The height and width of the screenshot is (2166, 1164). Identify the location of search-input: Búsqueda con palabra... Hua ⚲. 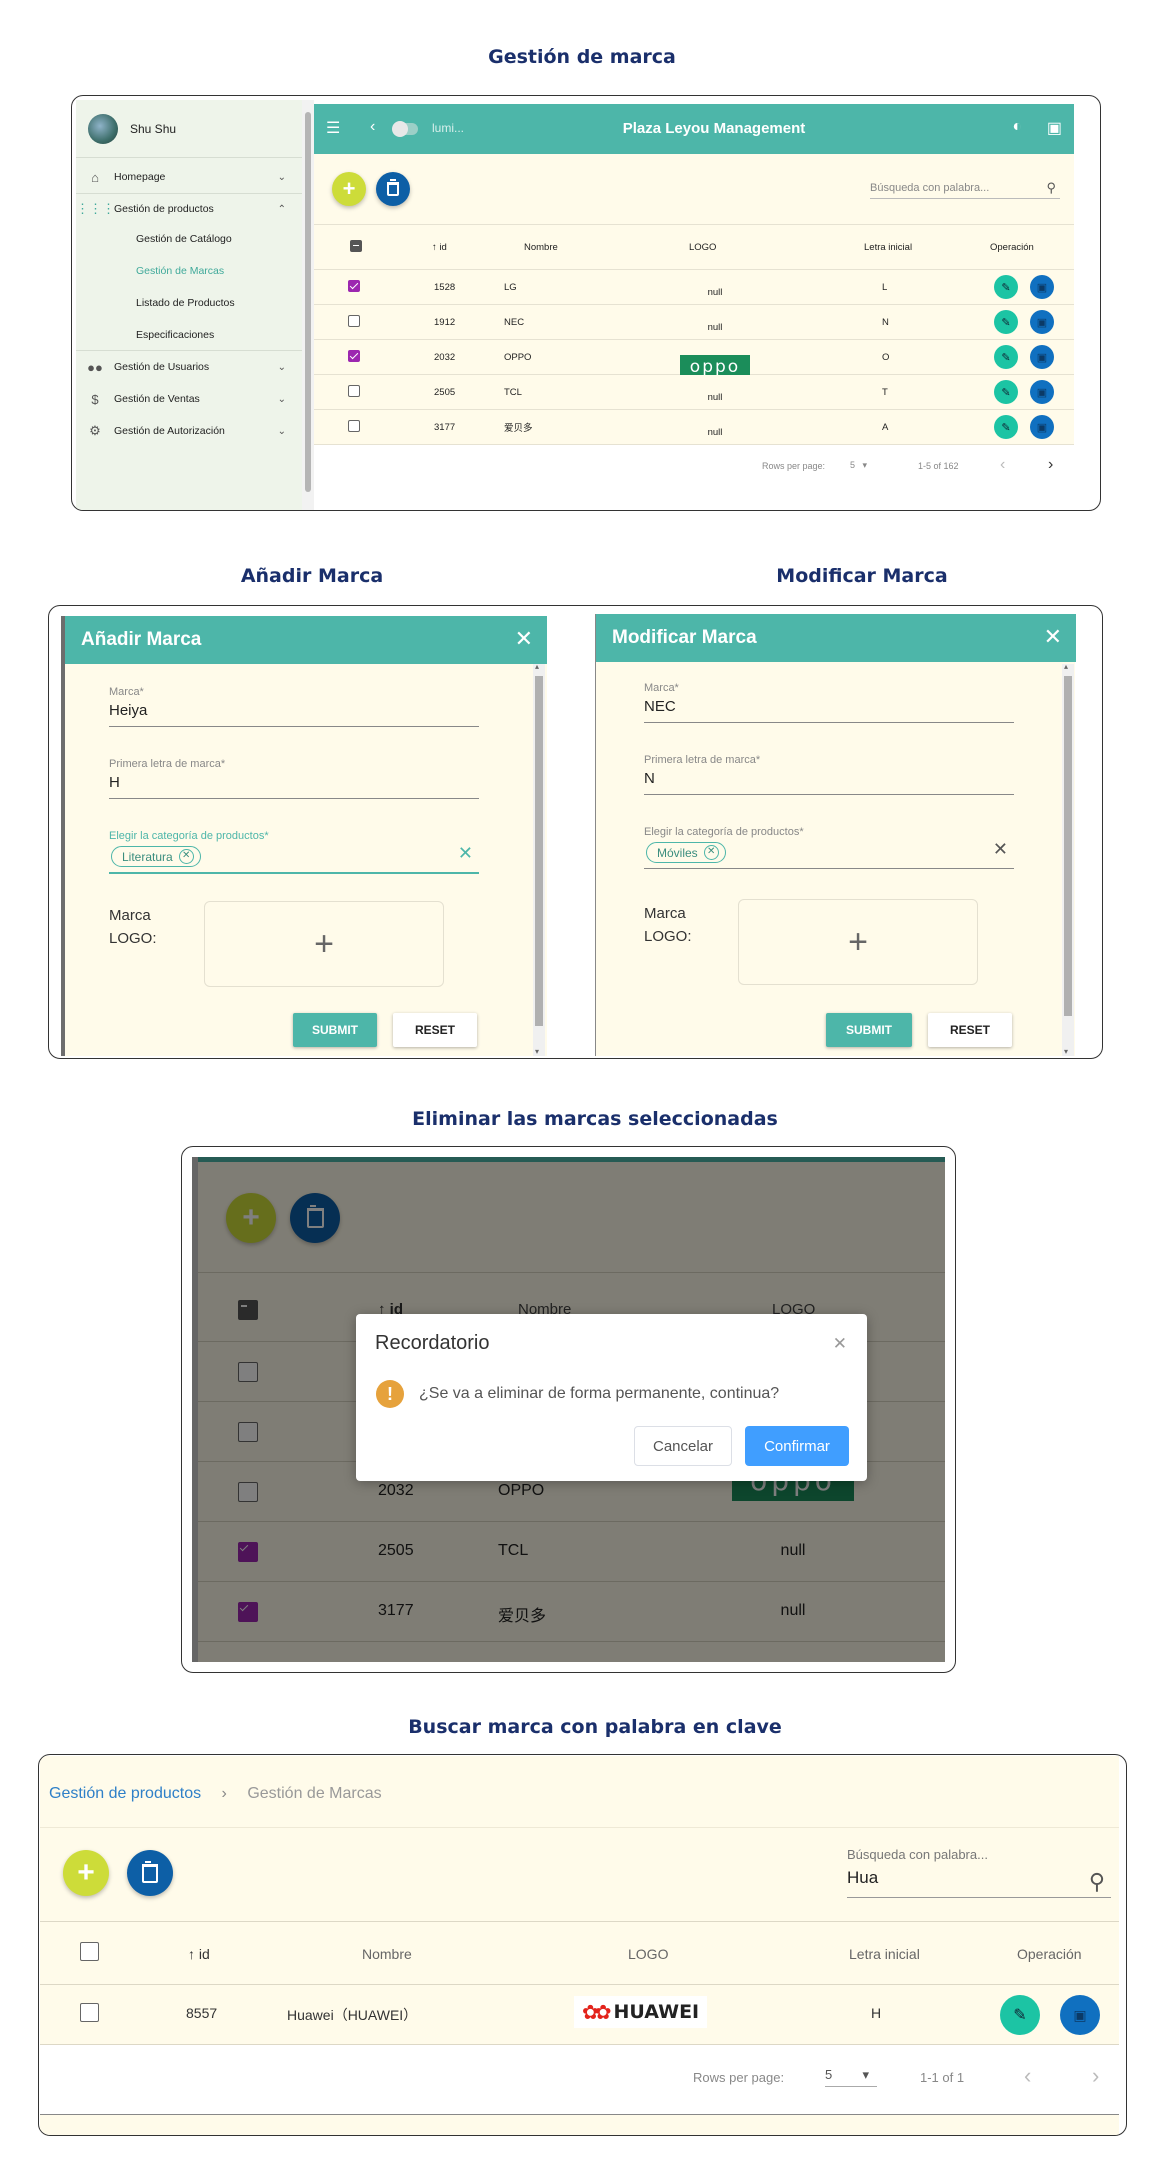
(979, 1872).